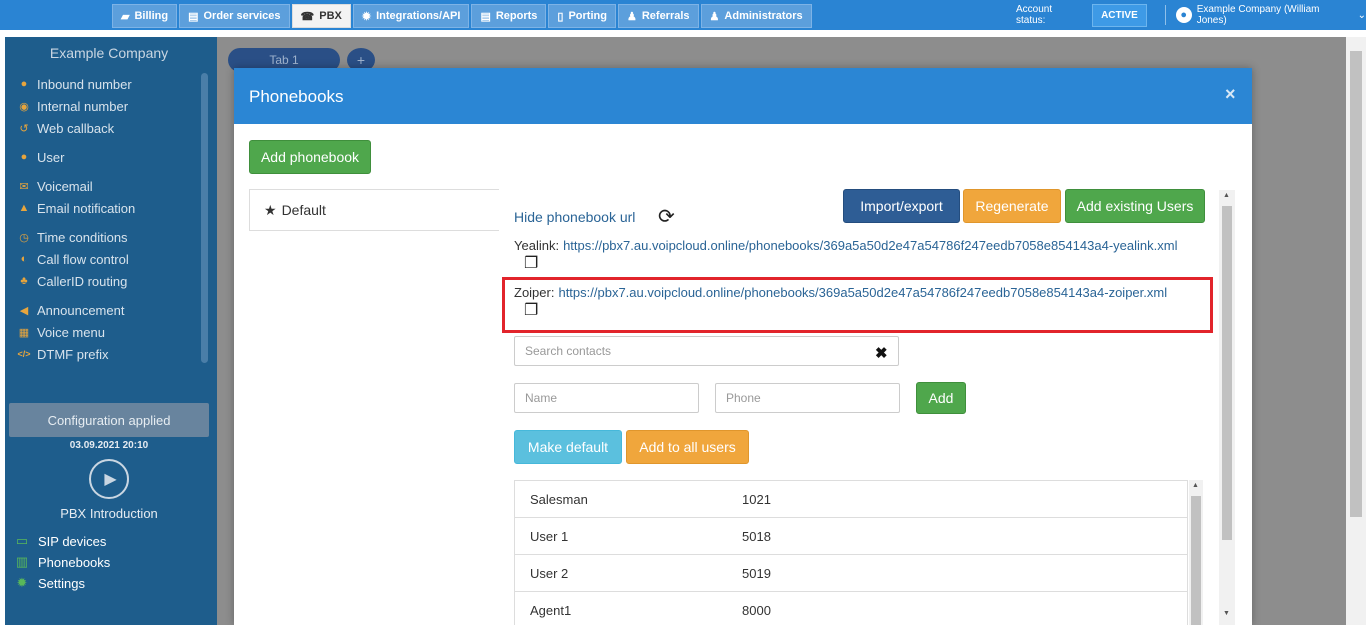 The height and width of the screenshot is (625, 1366). I want to click on sidebar-company-name: Example Company, so click(109, 53).